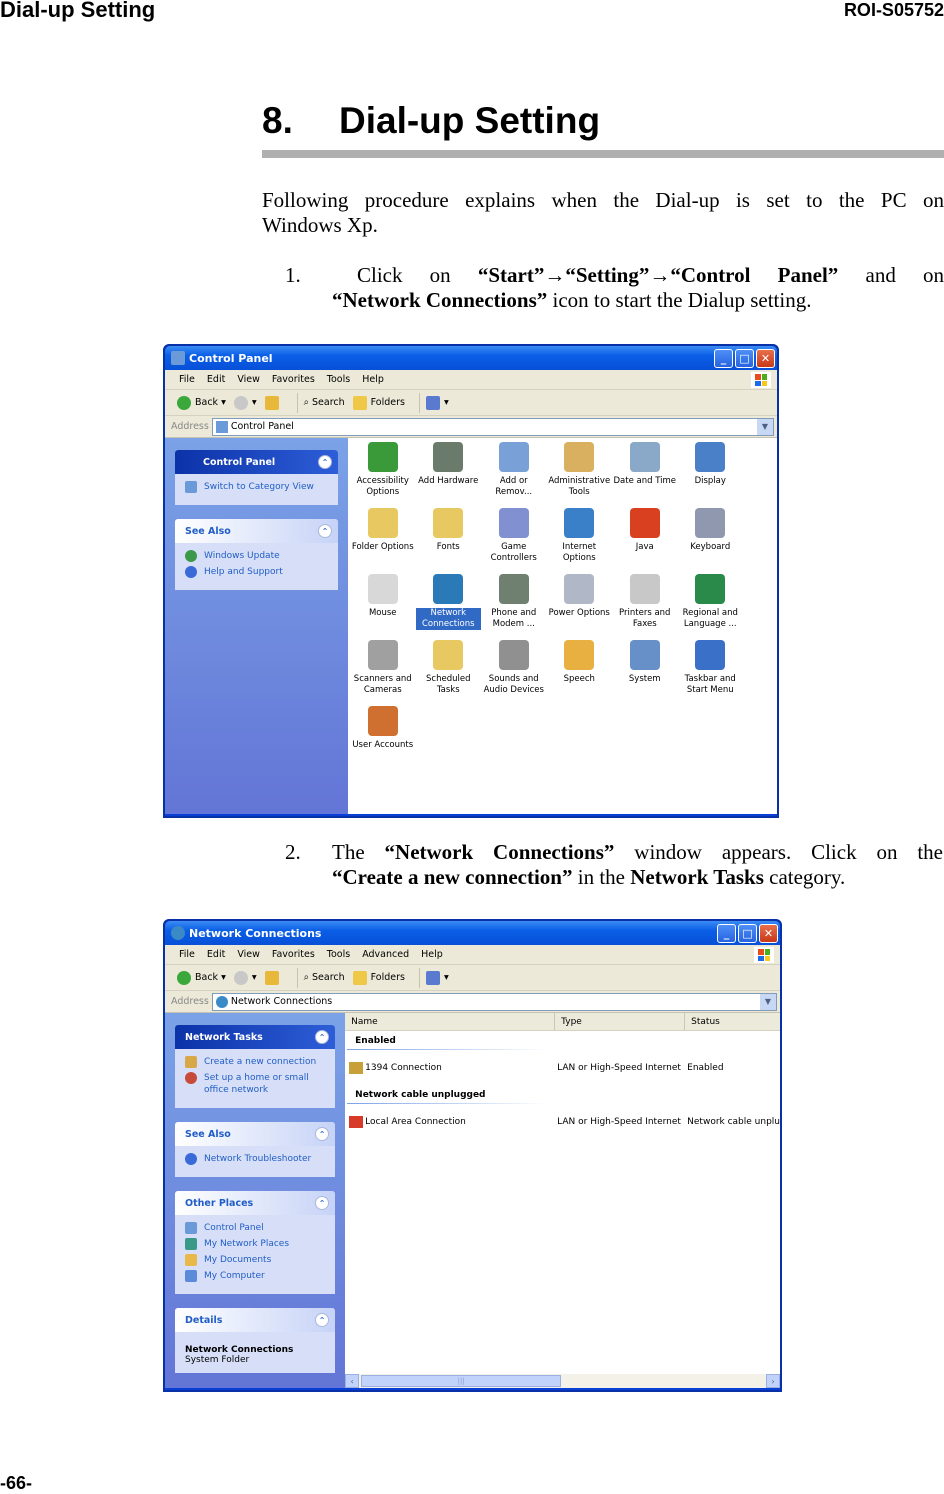 The width and height of the screenshot is (944, 1494). I want to click on control-panel-link: Control Panel, so click(255, 1228).